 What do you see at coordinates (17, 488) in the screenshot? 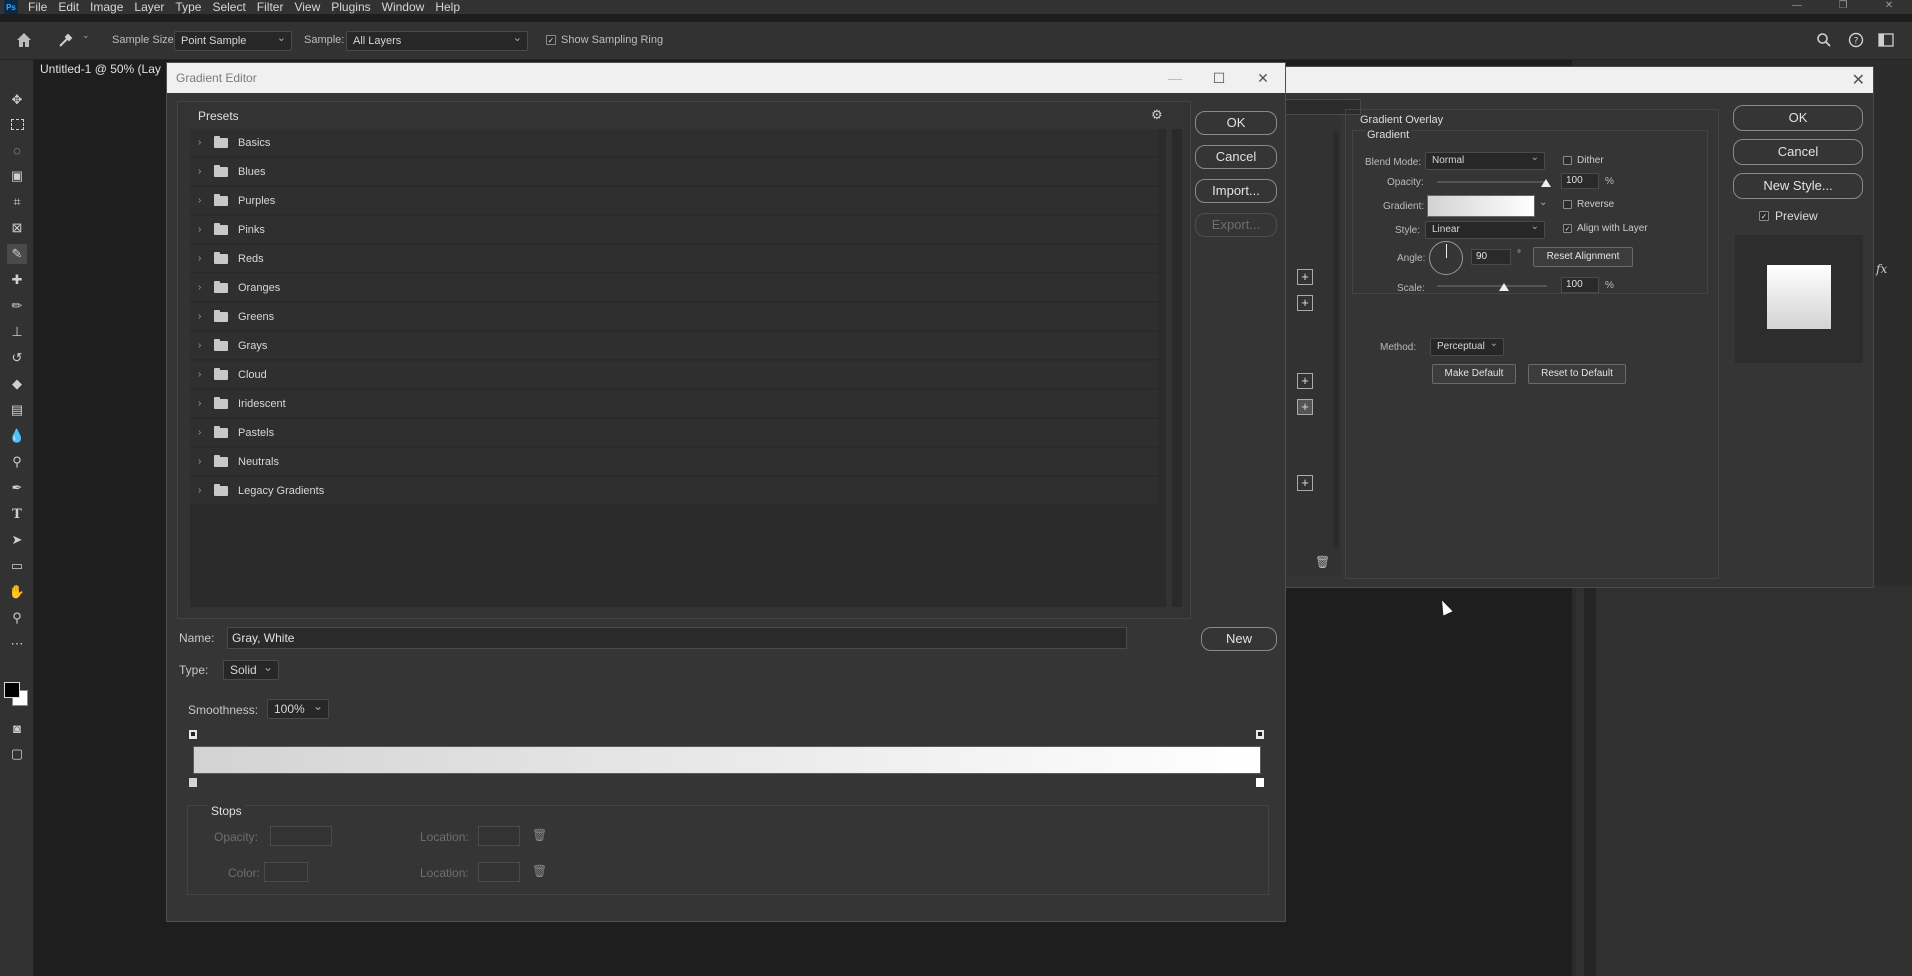
I see `pen-tool-icon: ✒` at bounding box center [17, 488].